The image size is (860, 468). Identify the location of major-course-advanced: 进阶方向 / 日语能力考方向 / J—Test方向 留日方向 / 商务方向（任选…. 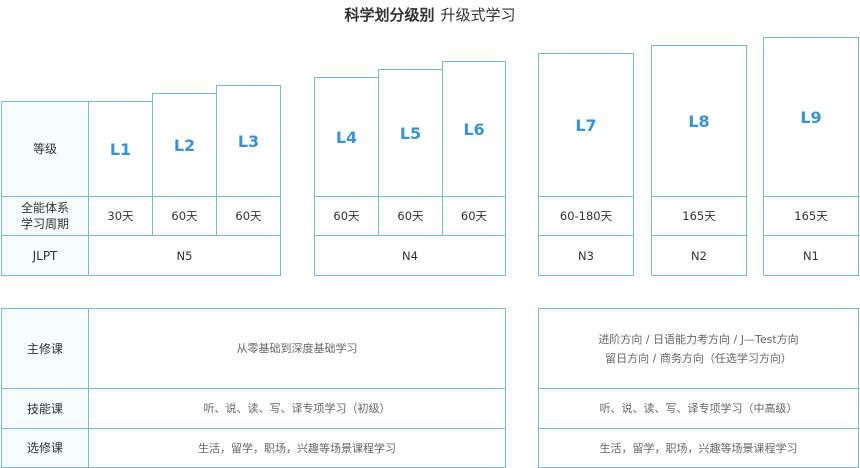
(698, 348).